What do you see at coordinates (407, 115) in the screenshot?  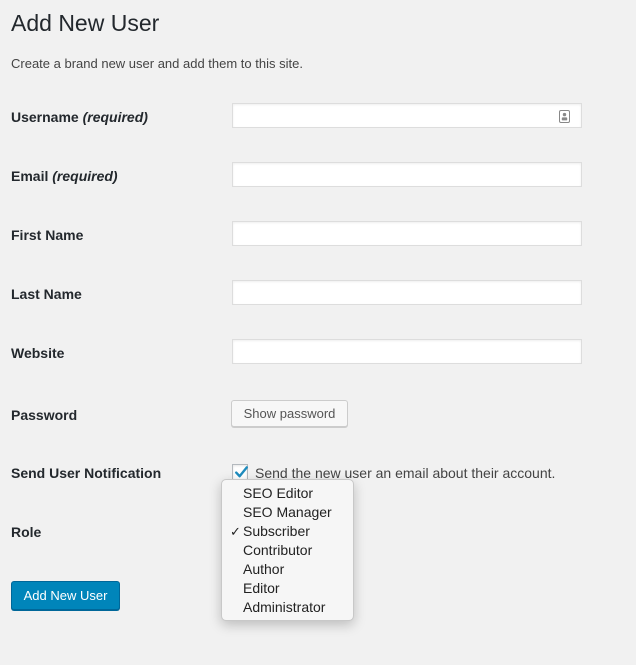 I see `username-input` at bounding box center [407, 115].